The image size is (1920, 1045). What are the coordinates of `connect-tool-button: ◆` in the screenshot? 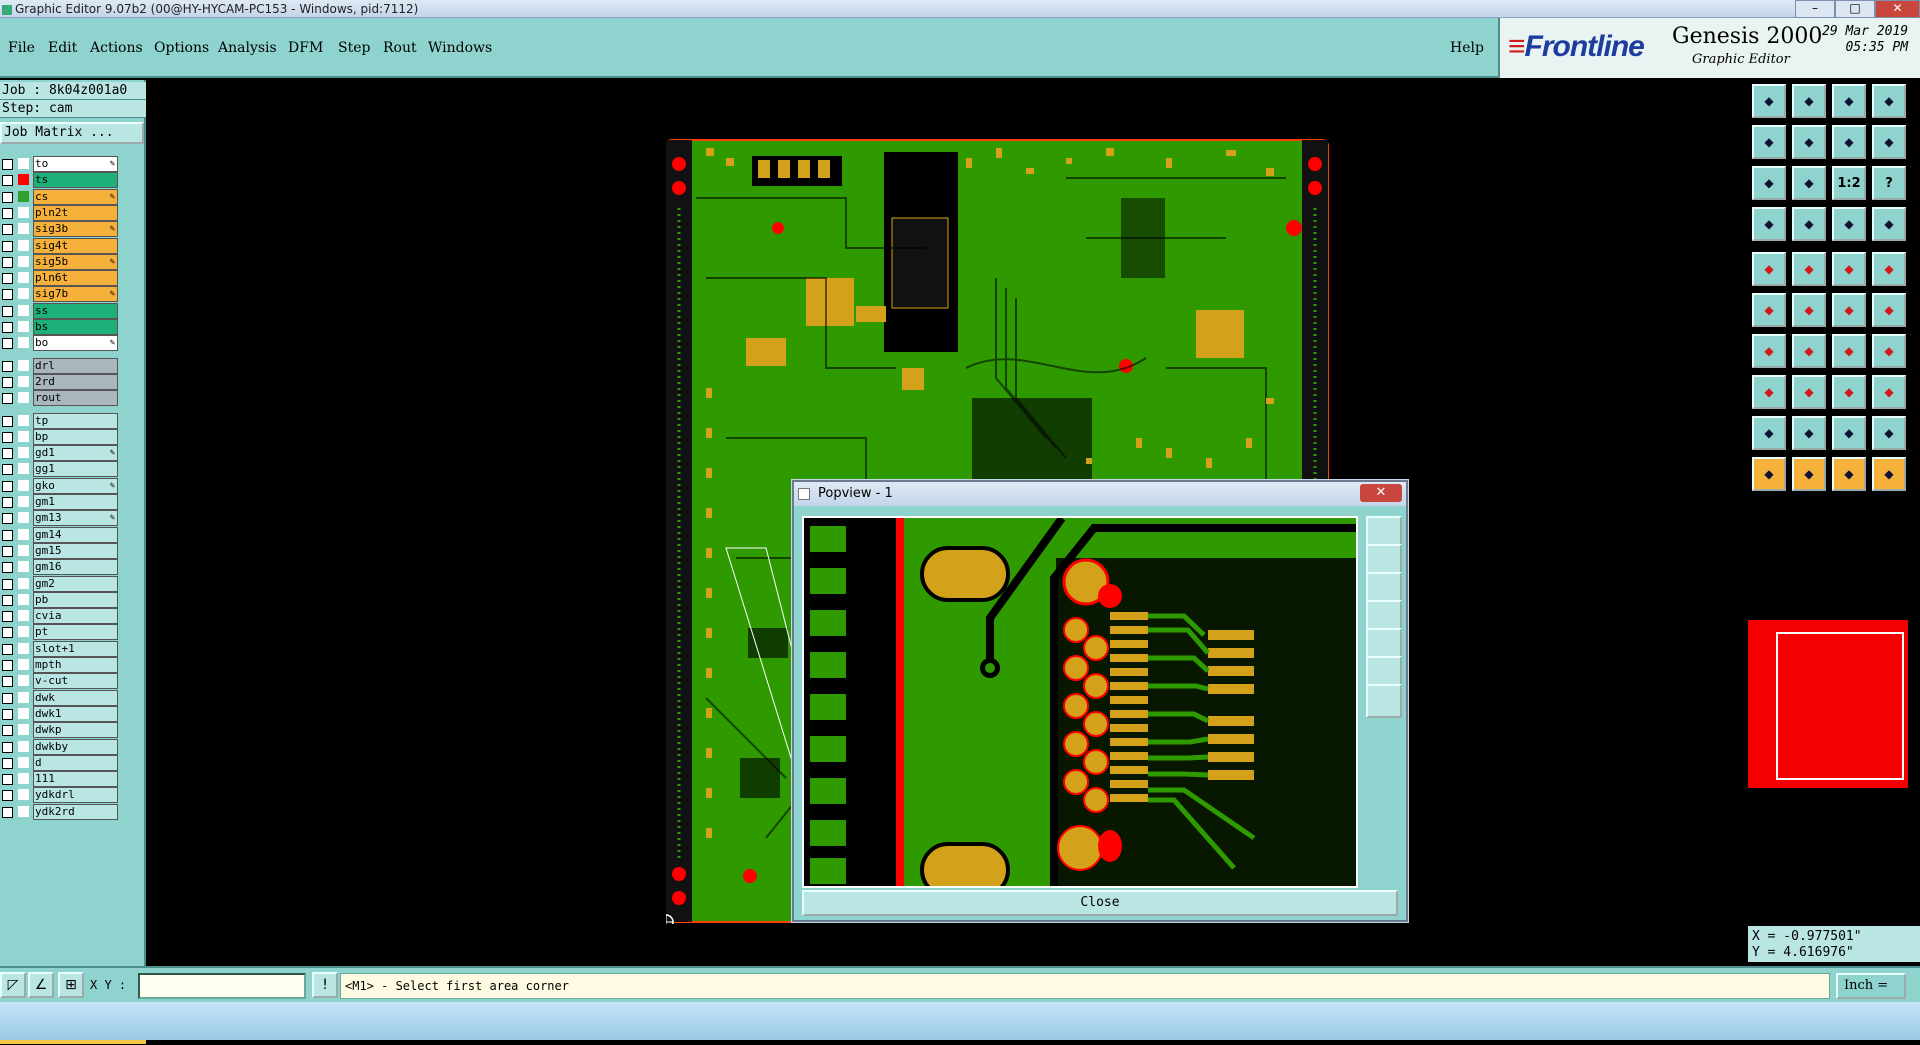 It's located at (1849, 392).